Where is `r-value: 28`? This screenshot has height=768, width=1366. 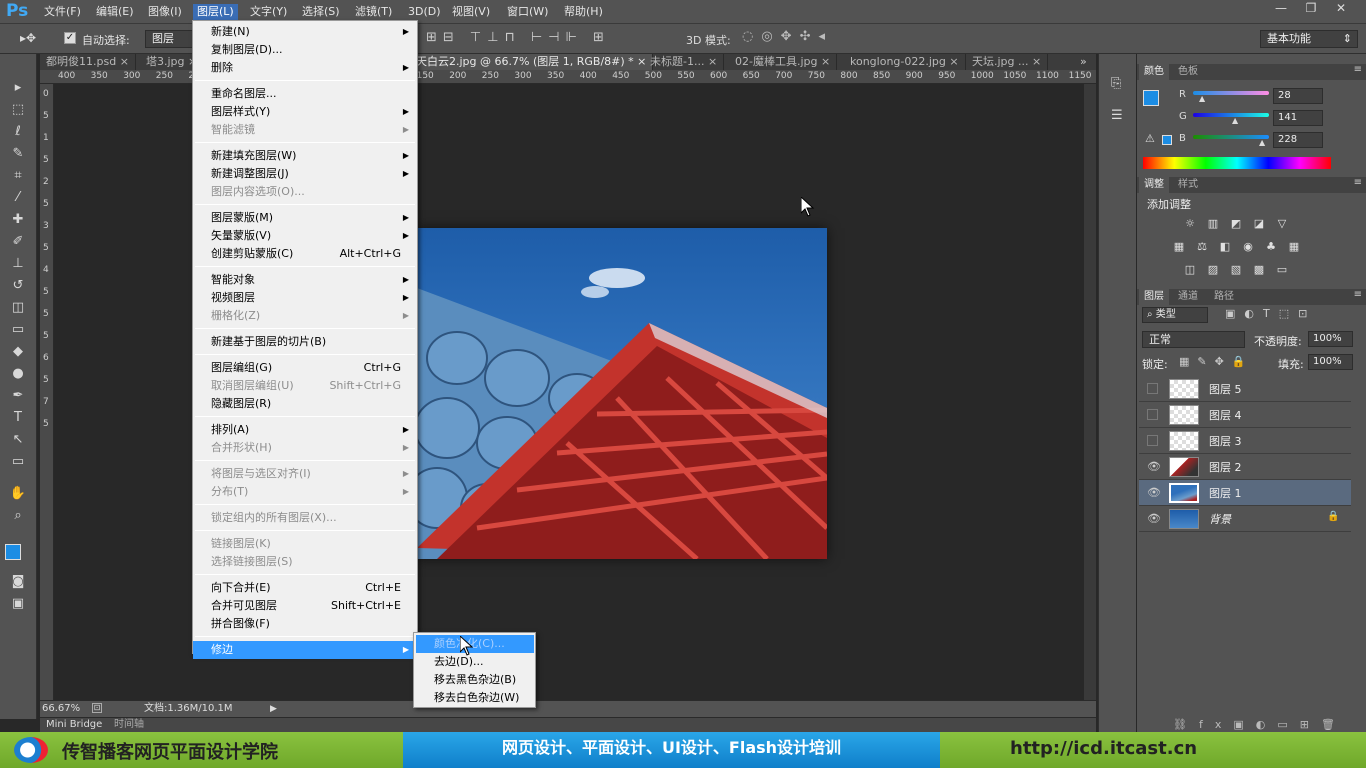 r-value: 28 is located at coordinates (1298, 96).